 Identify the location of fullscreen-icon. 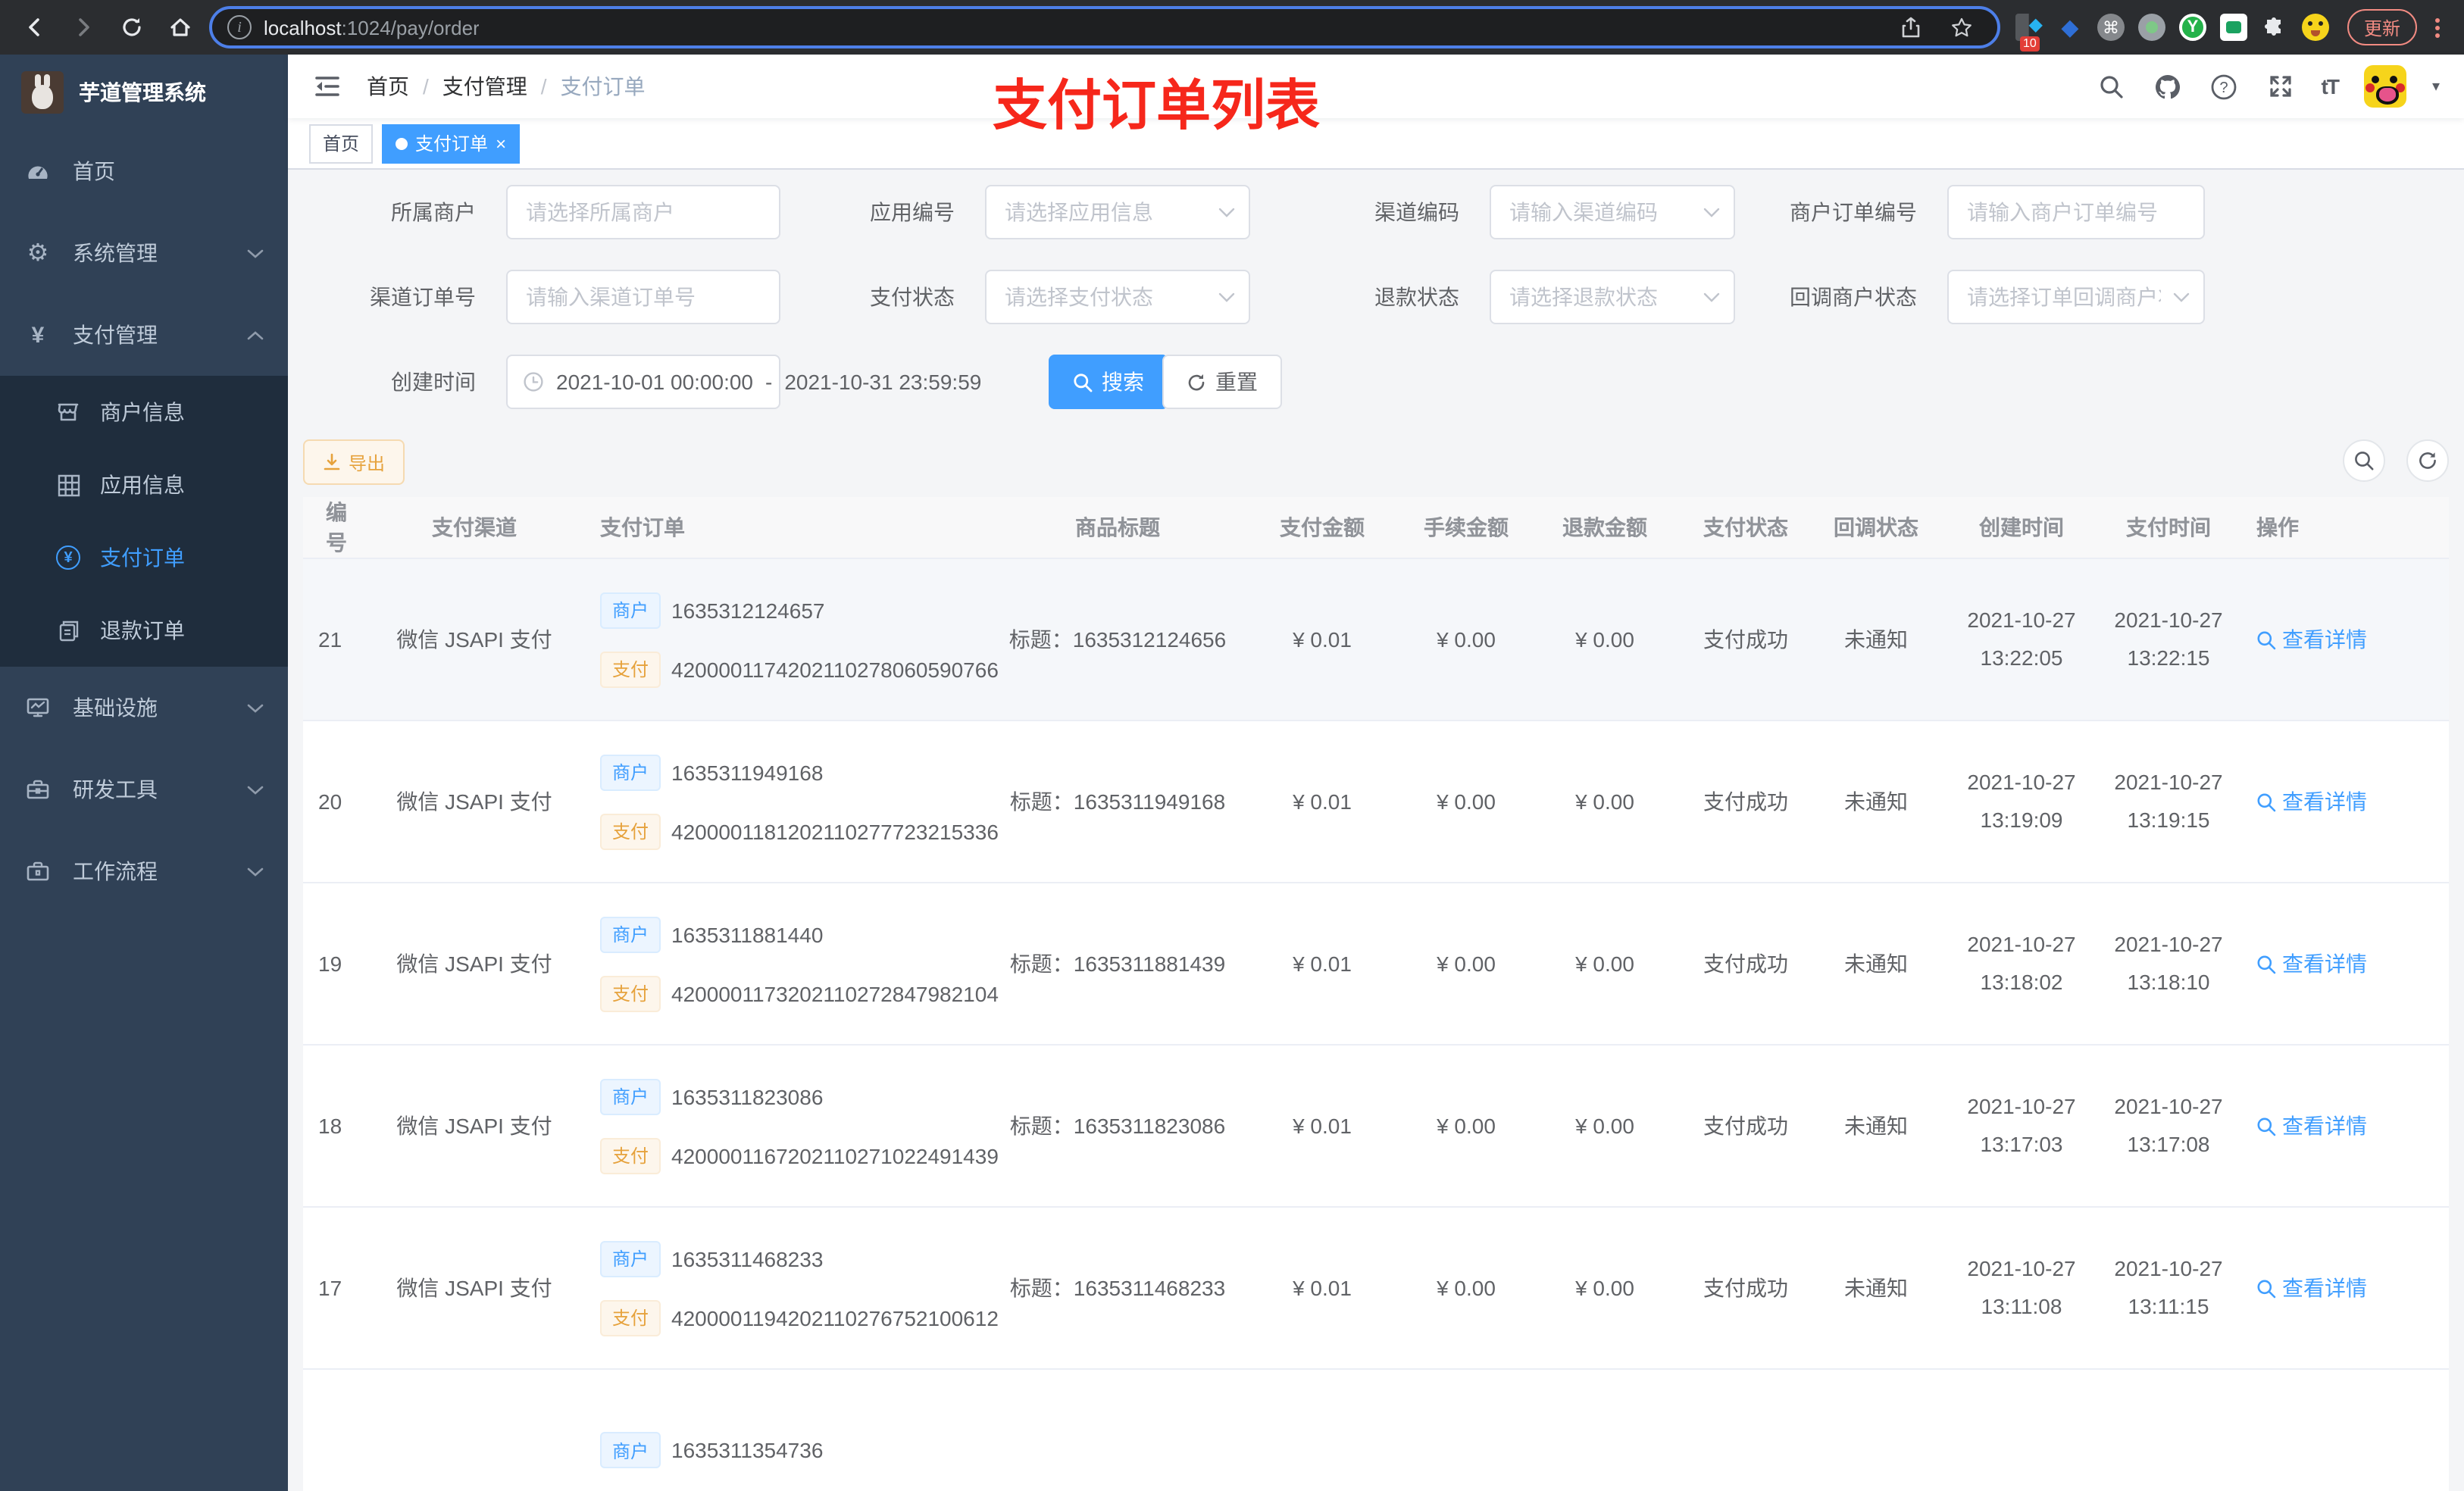
(2280, 86).